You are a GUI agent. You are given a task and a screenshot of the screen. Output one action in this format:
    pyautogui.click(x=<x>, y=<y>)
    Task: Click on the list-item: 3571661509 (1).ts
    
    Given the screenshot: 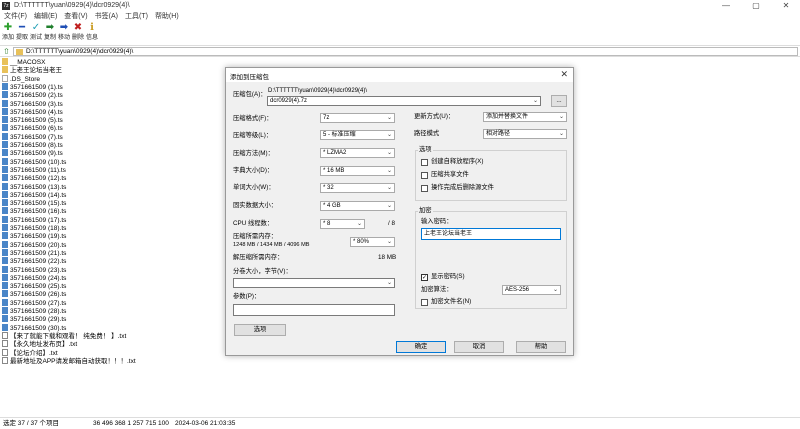 What is the action you would take?
    pyautogui.click(x=32, y=86)
    